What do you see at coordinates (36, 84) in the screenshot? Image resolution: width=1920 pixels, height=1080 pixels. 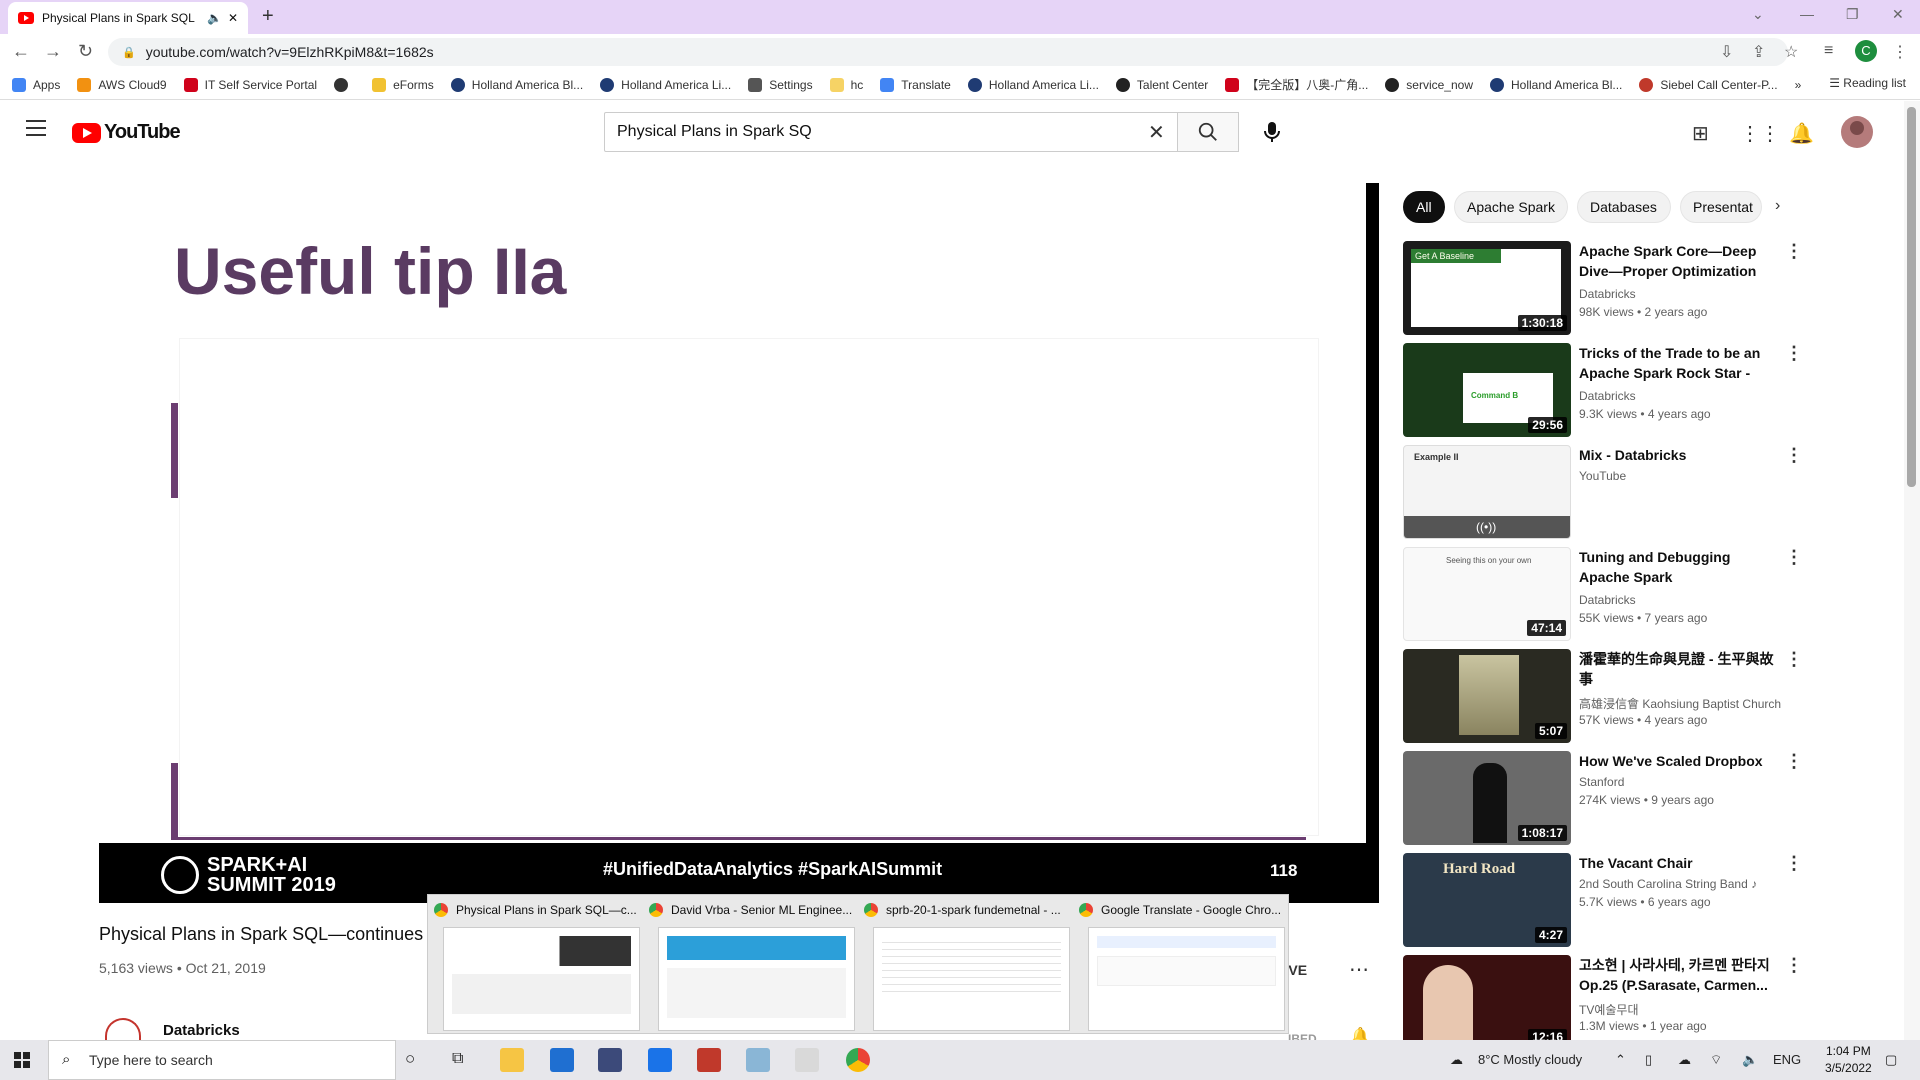 I see `bookmark-apps: Apps` at bounding box center [36, 84].